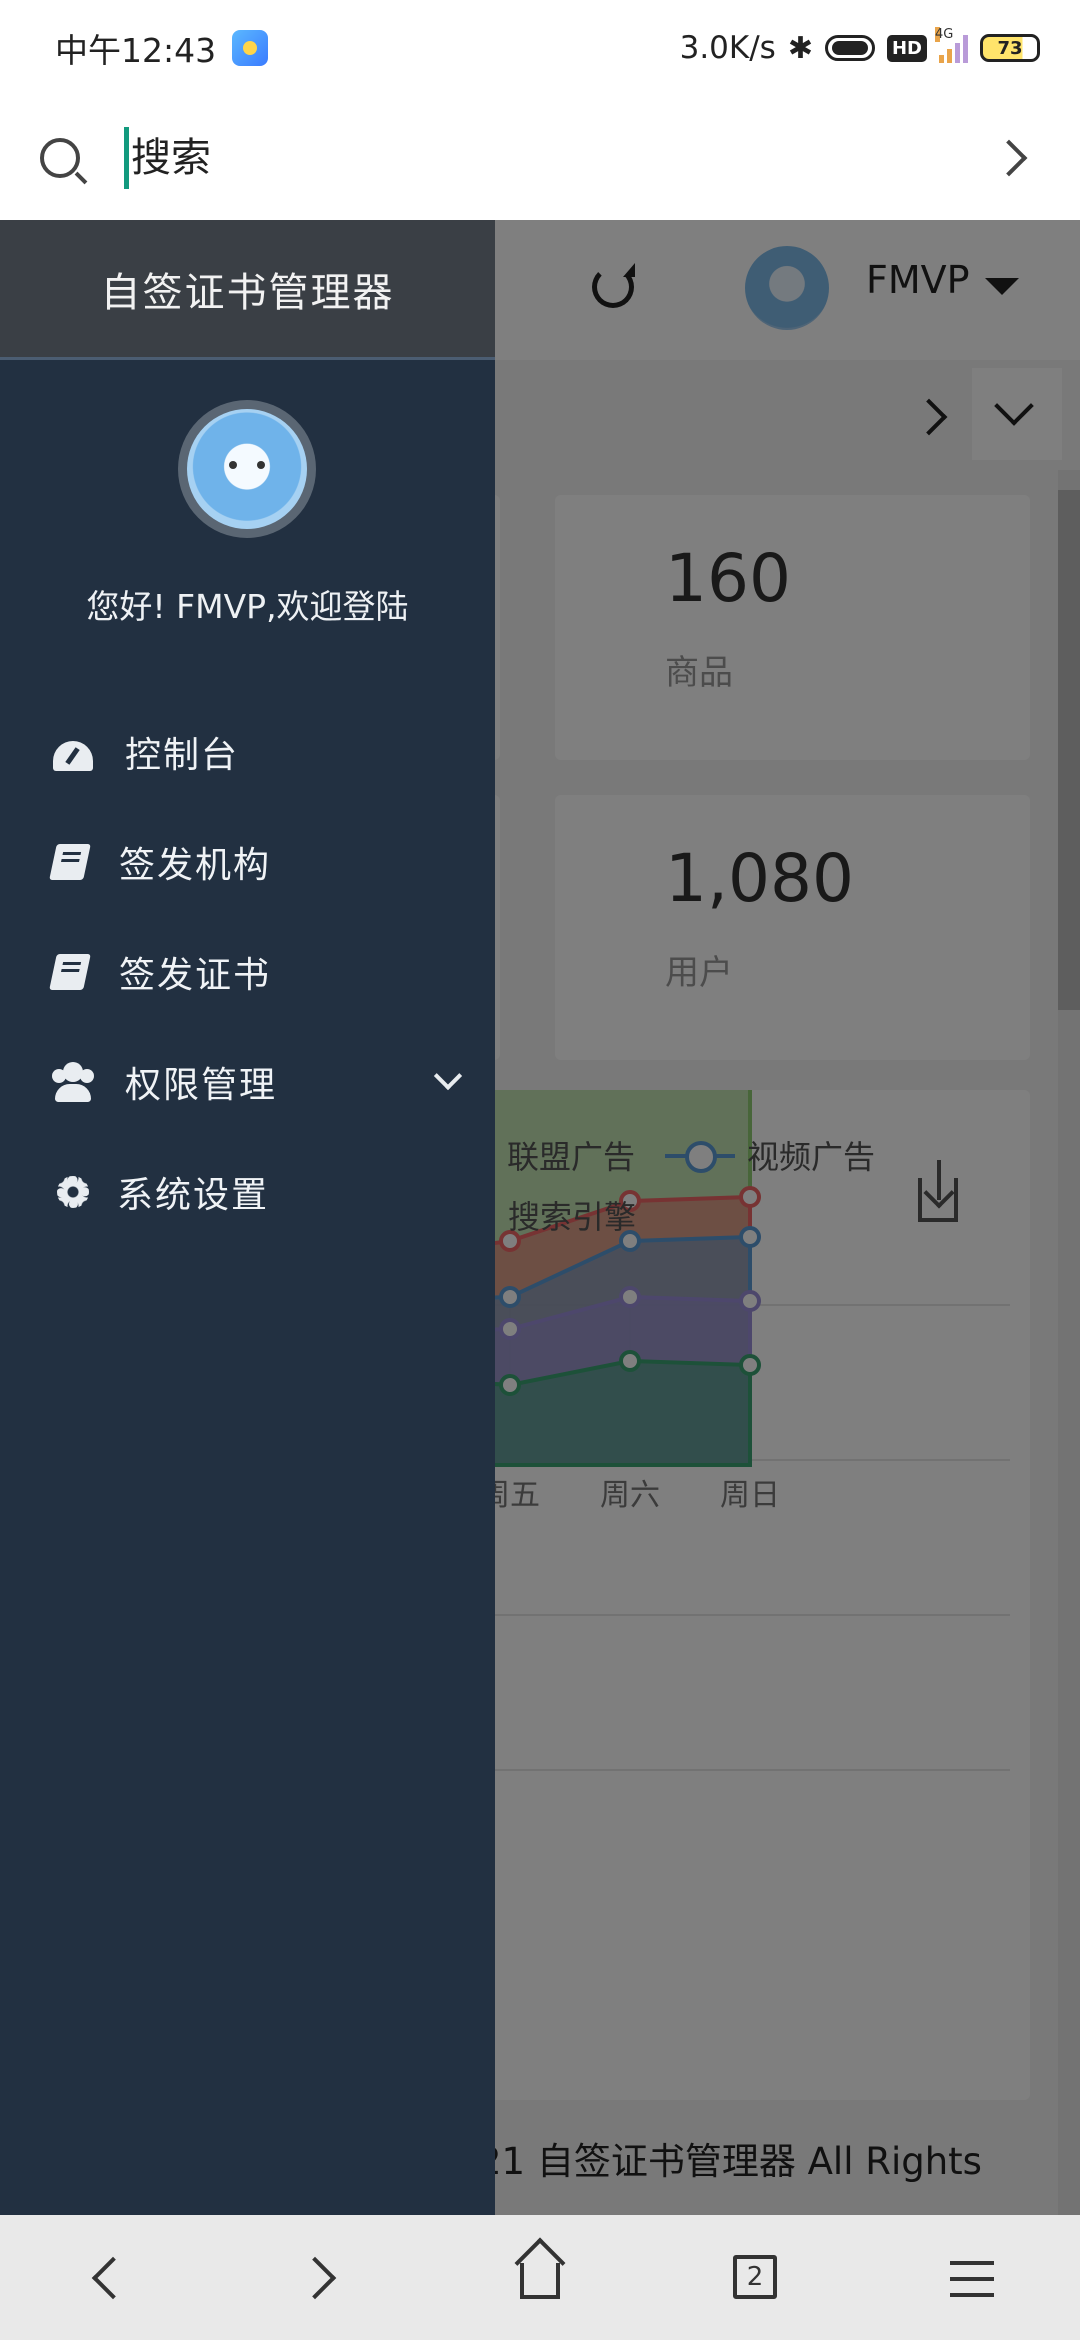 The width and height of the screenshot is (1080, 2340). What do you see at coordinates (167, 158) in the screenshot?
I see `search-input: 搜索` at bounding box center [167, 158].